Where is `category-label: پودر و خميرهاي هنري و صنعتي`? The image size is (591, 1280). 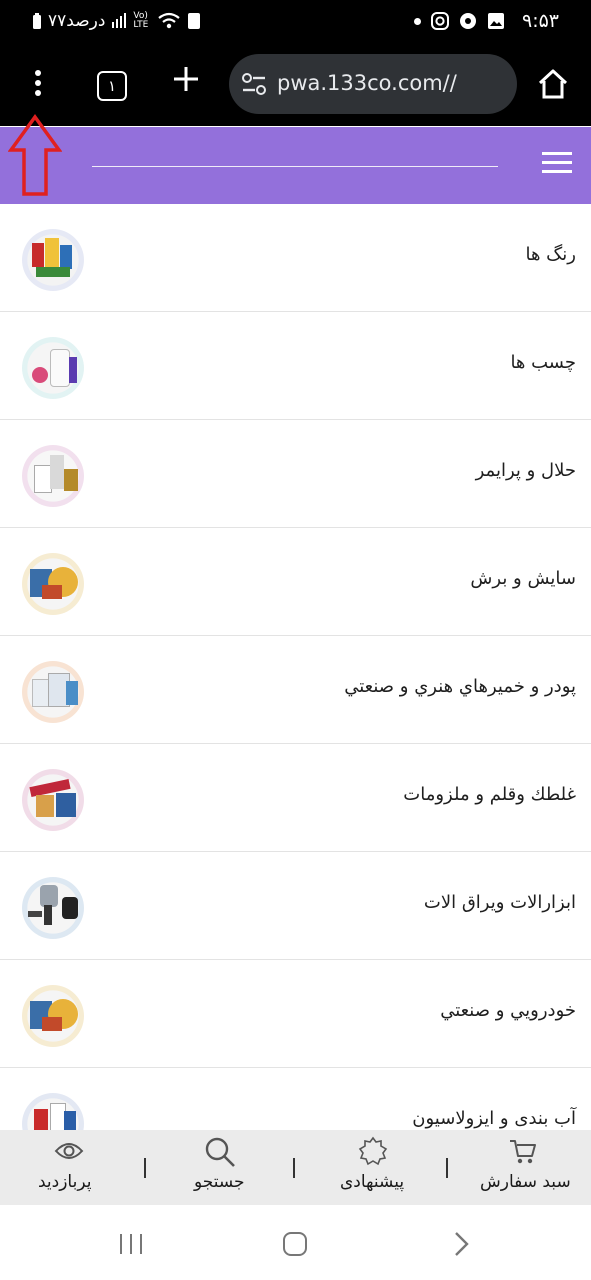 category-label: پودر و خميرهاي هنري و صنعتي is located at coordinates (460, 686).